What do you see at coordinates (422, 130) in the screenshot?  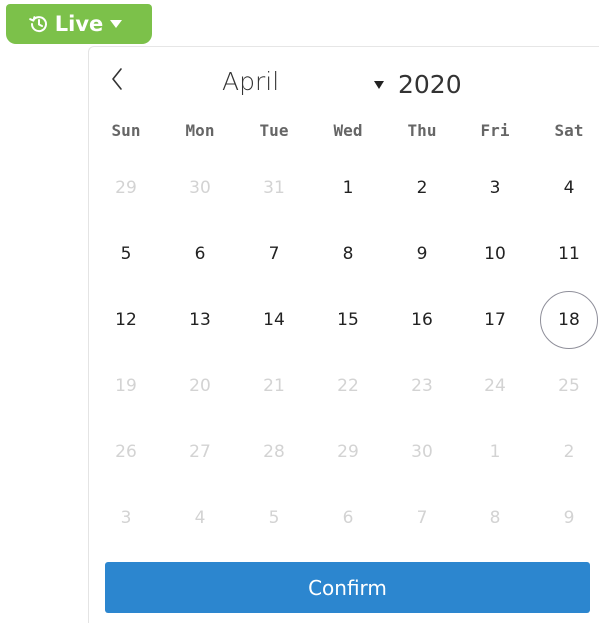 I see `weekday-thu: Thu` at bounding box center [422, 130].